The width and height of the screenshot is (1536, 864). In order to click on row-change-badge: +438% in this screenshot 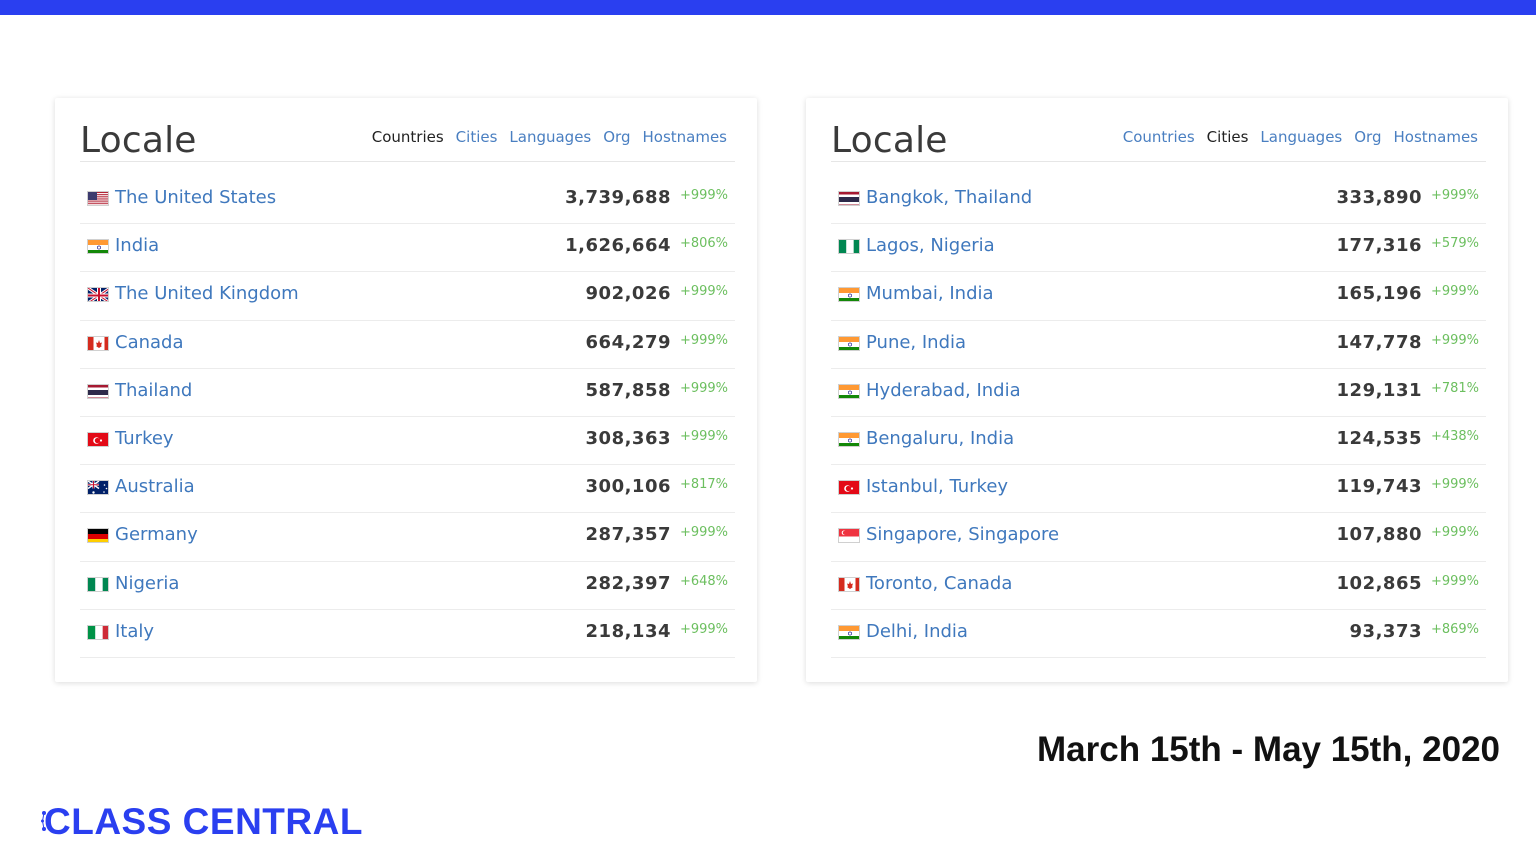, I will do `click(1454, 436)`.